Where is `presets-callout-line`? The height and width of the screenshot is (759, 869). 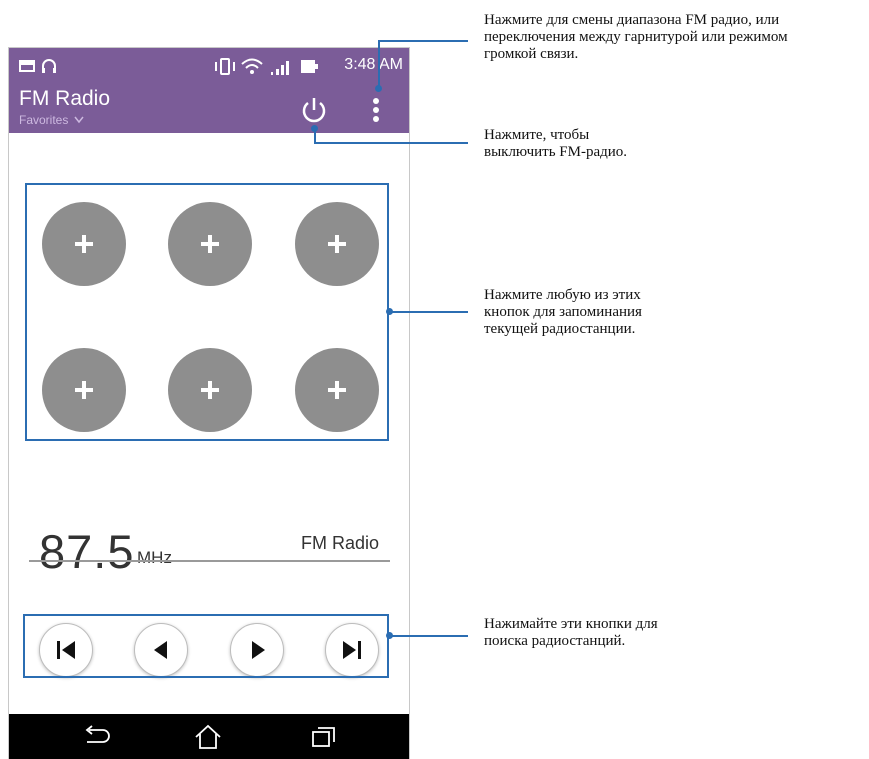 presets-callout-line is located at coordinates (429, 312).